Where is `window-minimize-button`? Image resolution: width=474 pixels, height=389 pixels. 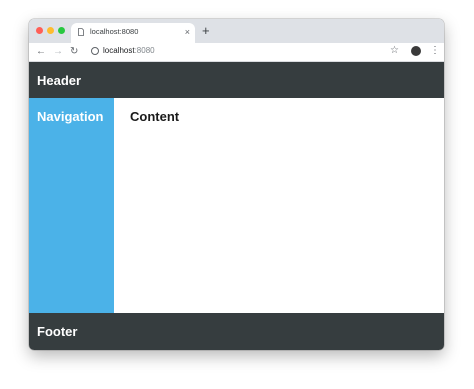
window-minimize-button is located at coordinates (50, 30).